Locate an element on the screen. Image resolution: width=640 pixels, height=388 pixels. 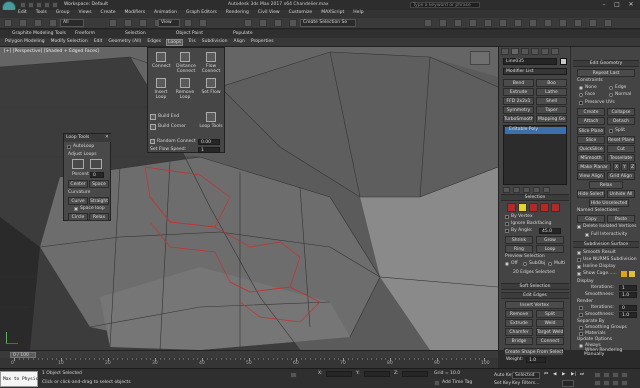
ribbon-panel-properties: Properties is located at coordinates (262, 42).